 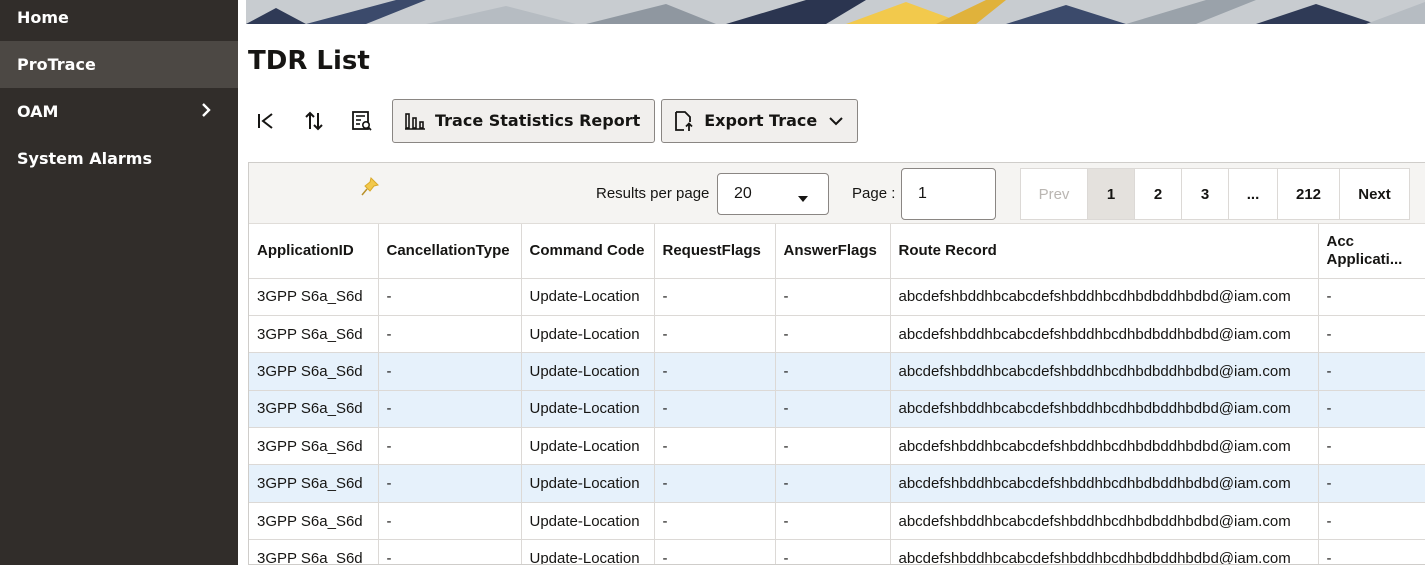 What do you see at coordinates (56, 64) in the screenshot?
I see `sidebar-item-label: ProTrace` at bounding box center [56, 64].